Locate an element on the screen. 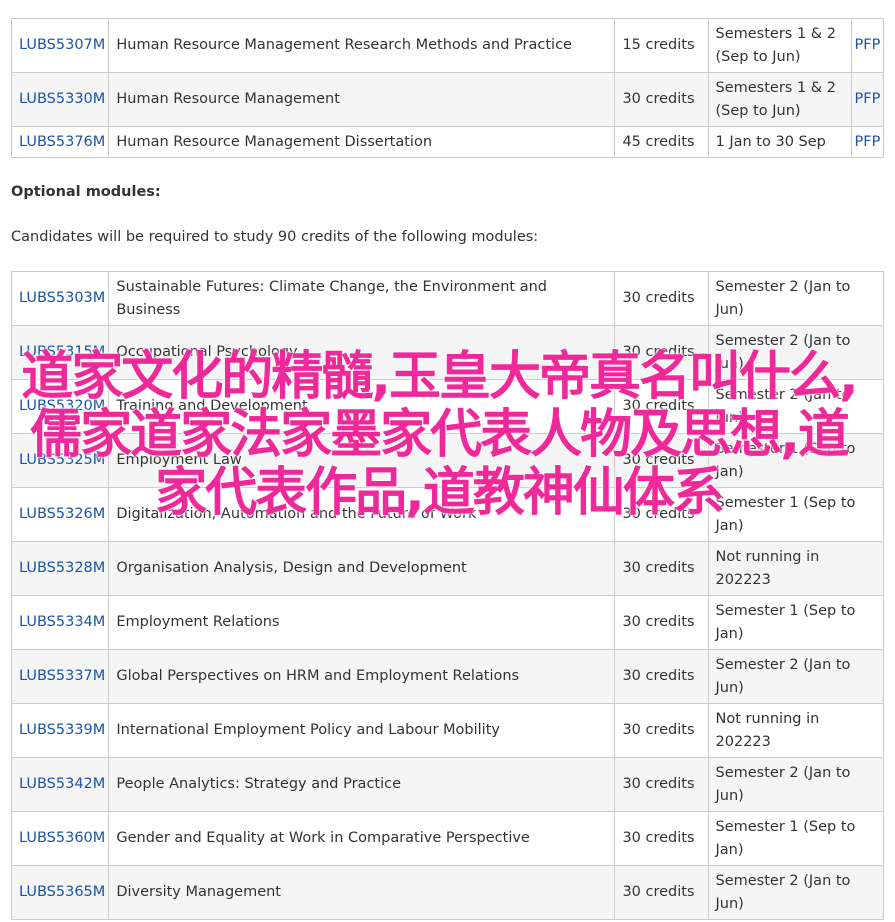 This screenshot has width=895, height=922. module-code-cell: LUBS5360M is located at coordinates (60, 838).